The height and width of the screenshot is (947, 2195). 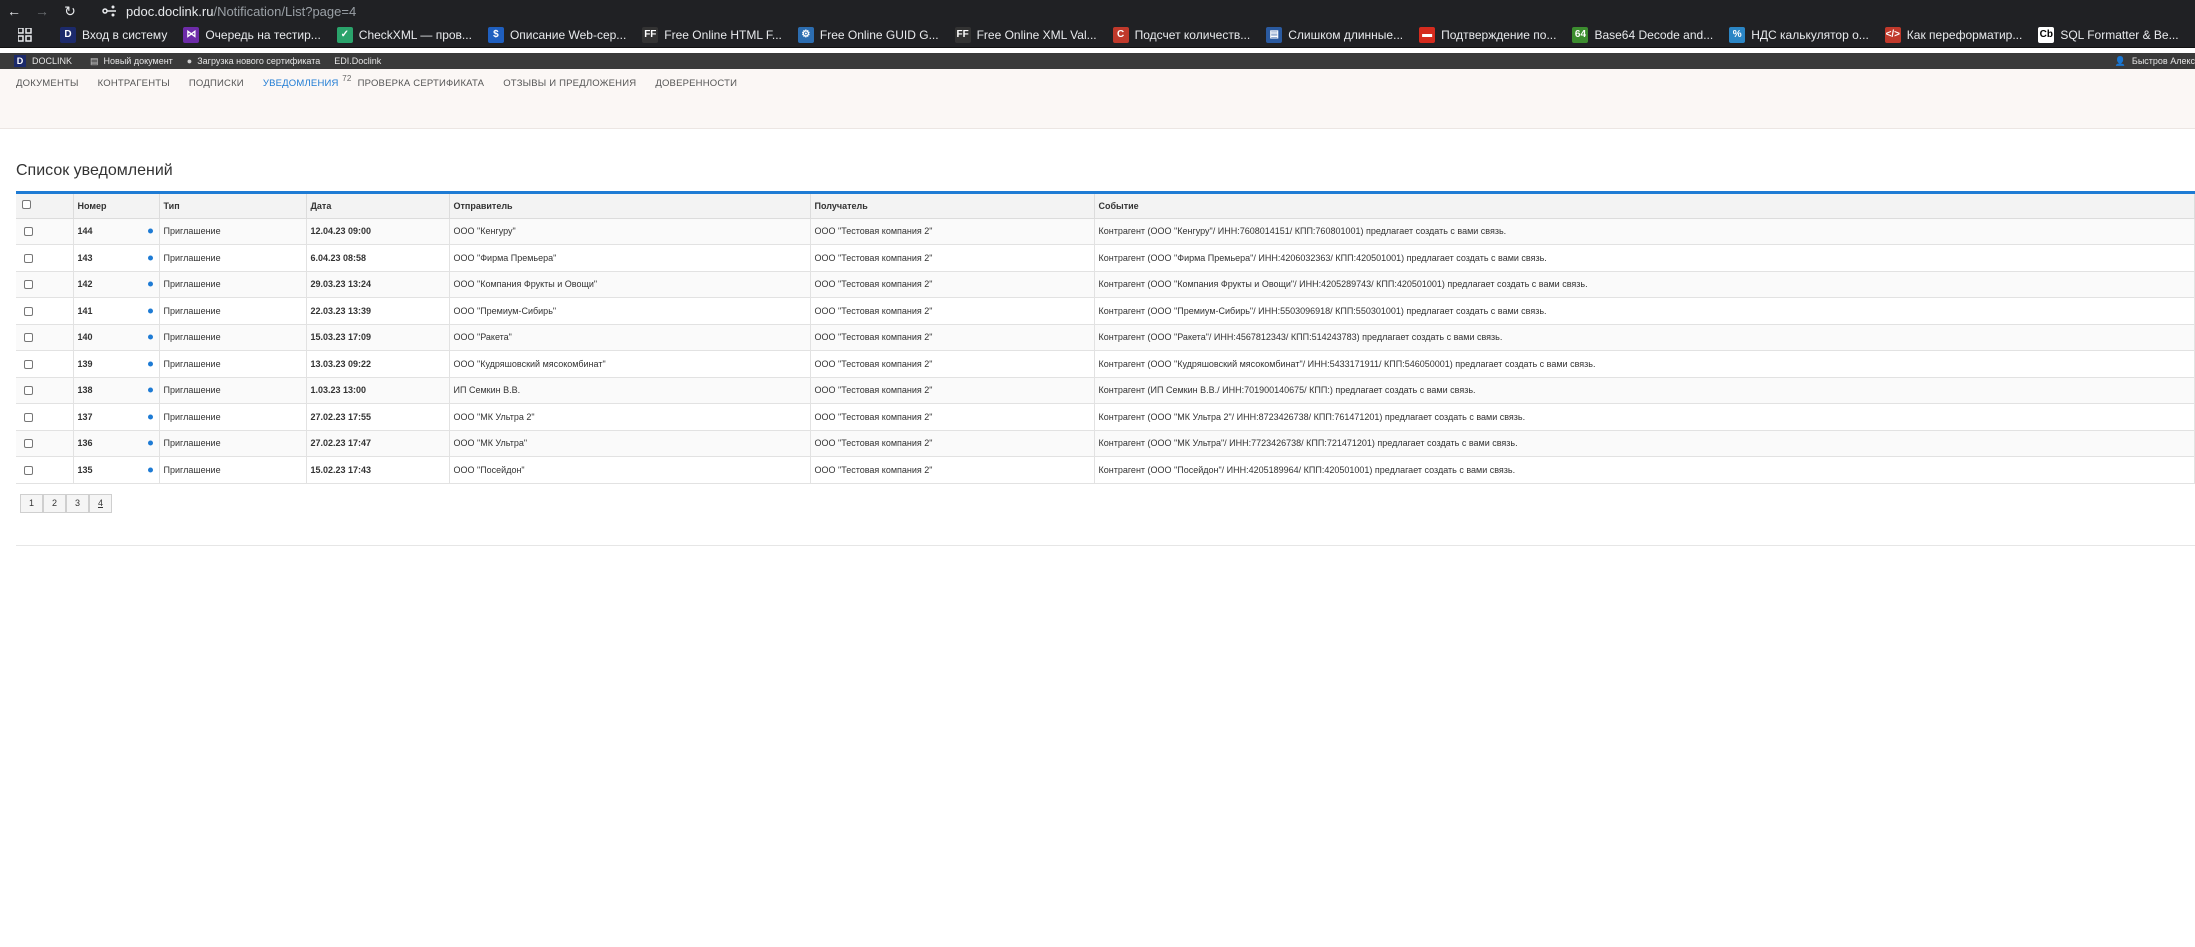 I want to click on column-header-type: Тип, so click(x=233, y=206).